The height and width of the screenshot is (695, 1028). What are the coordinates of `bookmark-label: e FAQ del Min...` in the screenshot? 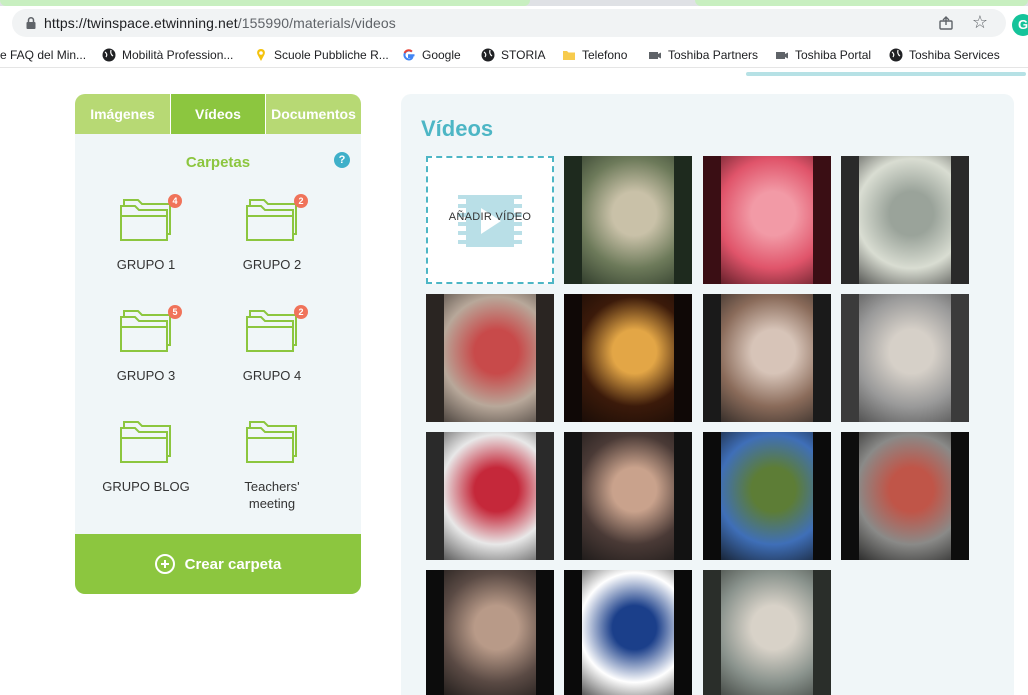 It's located at (43, 55).